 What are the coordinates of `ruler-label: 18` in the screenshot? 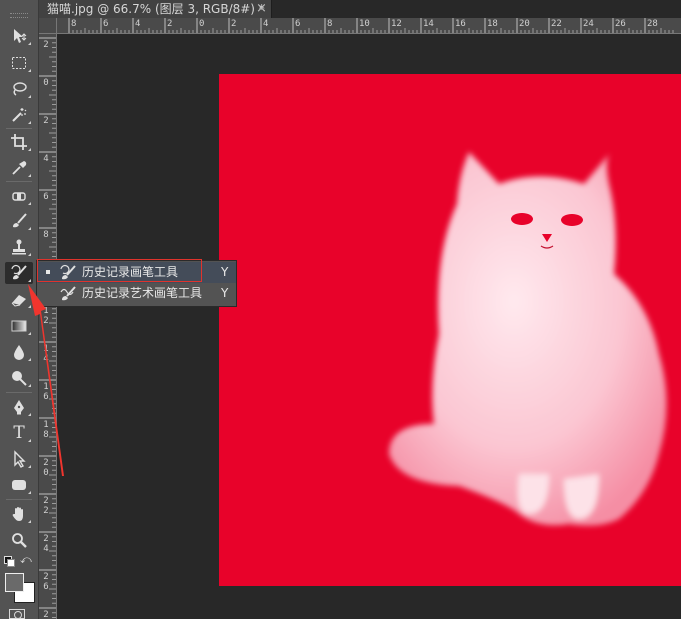 It's located at (492, 24).